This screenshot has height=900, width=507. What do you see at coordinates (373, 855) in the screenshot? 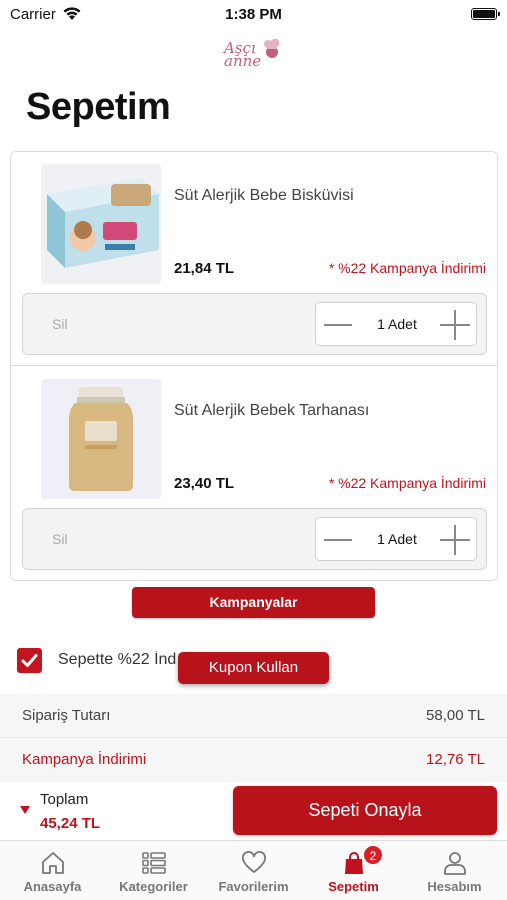
I see `cart-count-badge: 2` at bounding box center [373, 855].